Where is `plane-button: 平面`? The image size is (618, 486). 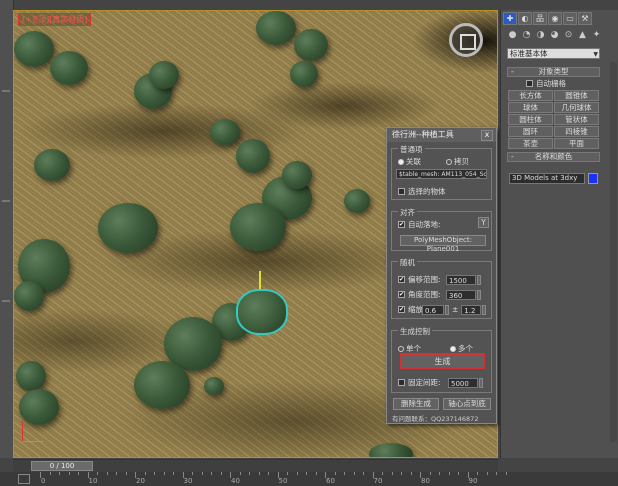
plane-button: 平面 is located at coordinates (576, 143).